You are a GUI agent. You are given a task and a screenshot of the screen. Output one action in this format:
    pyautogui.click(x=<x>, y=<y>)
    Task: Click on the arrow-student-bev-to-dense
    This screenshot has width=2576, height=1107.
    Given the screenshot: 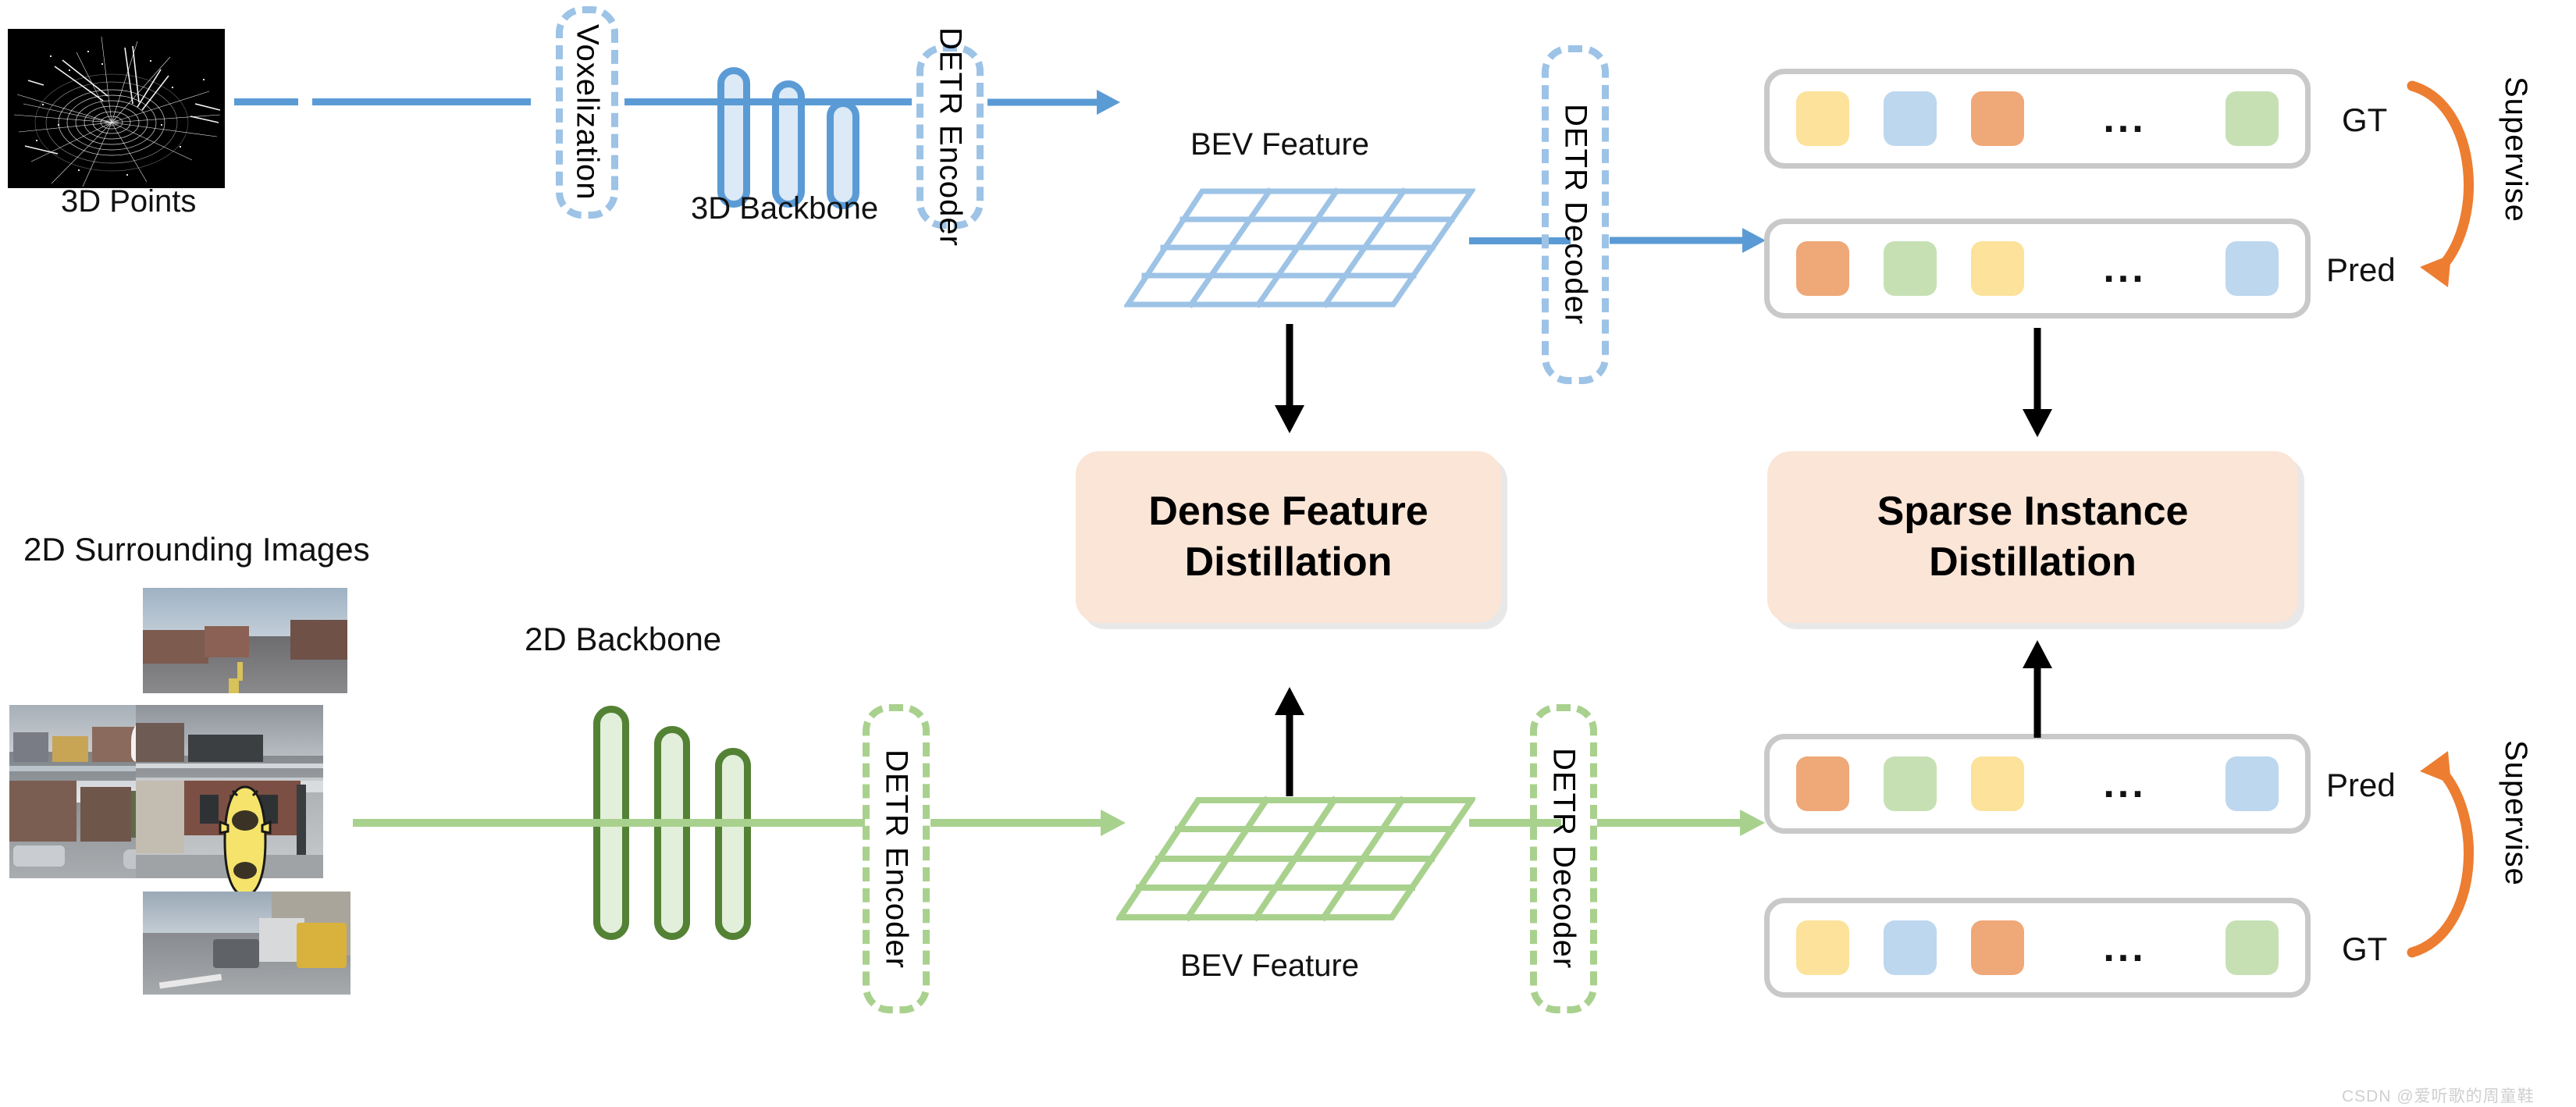 What is the action you would take?
    pyautogui.click(x=1289, y=741)
    